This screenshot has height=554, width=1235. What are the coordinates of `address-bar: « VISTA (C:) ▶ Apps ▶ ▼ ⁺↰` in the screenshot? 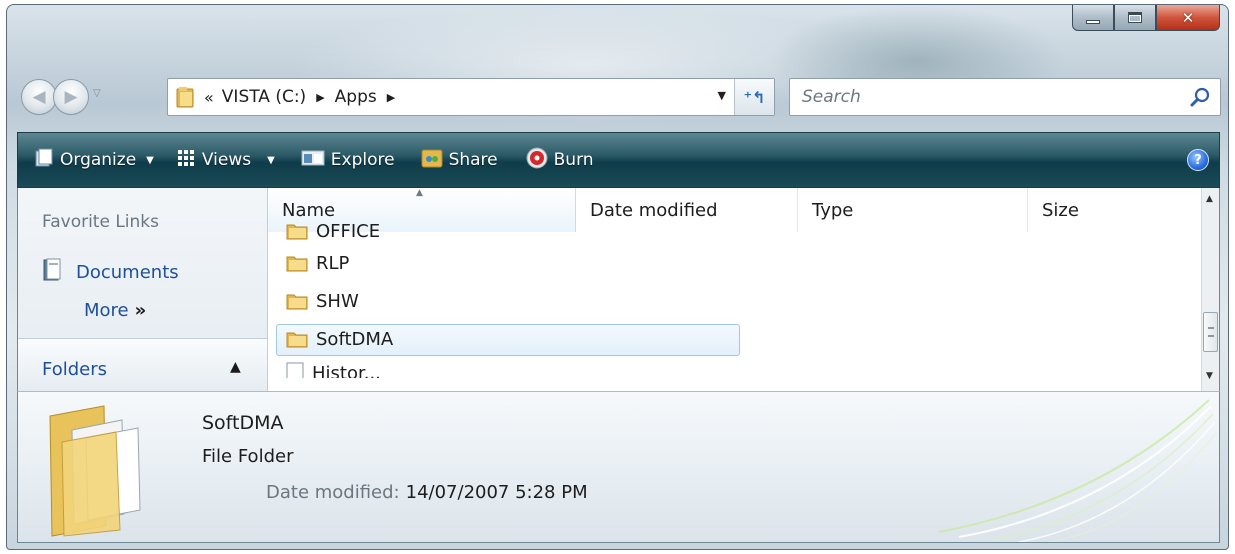 It's located at (471, 97).